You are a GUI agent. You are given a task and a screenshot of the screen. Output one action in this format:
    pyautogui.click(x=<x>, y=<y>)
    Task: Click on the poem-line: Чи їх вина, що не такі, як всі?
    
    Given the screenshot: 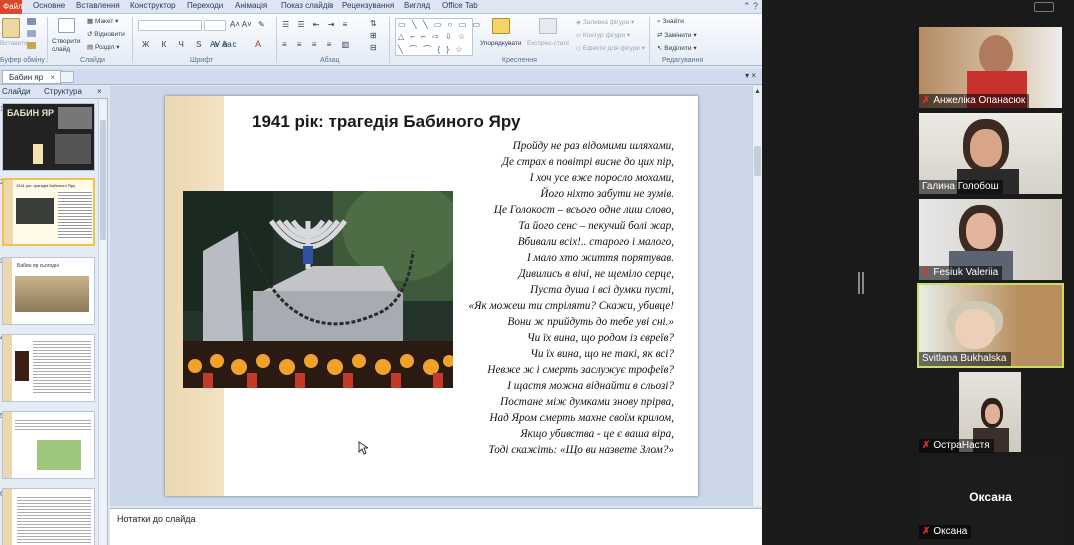 What is the action you would take?
    pyautogui.click(x=602, y=354)
    